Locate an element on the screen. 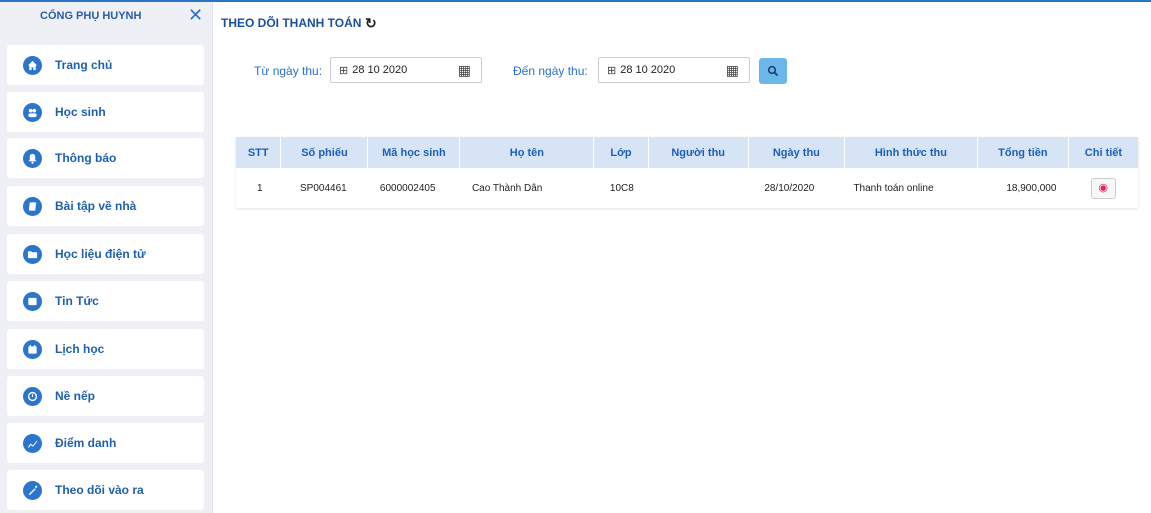  search-icon is located at coordinates (773, 71).